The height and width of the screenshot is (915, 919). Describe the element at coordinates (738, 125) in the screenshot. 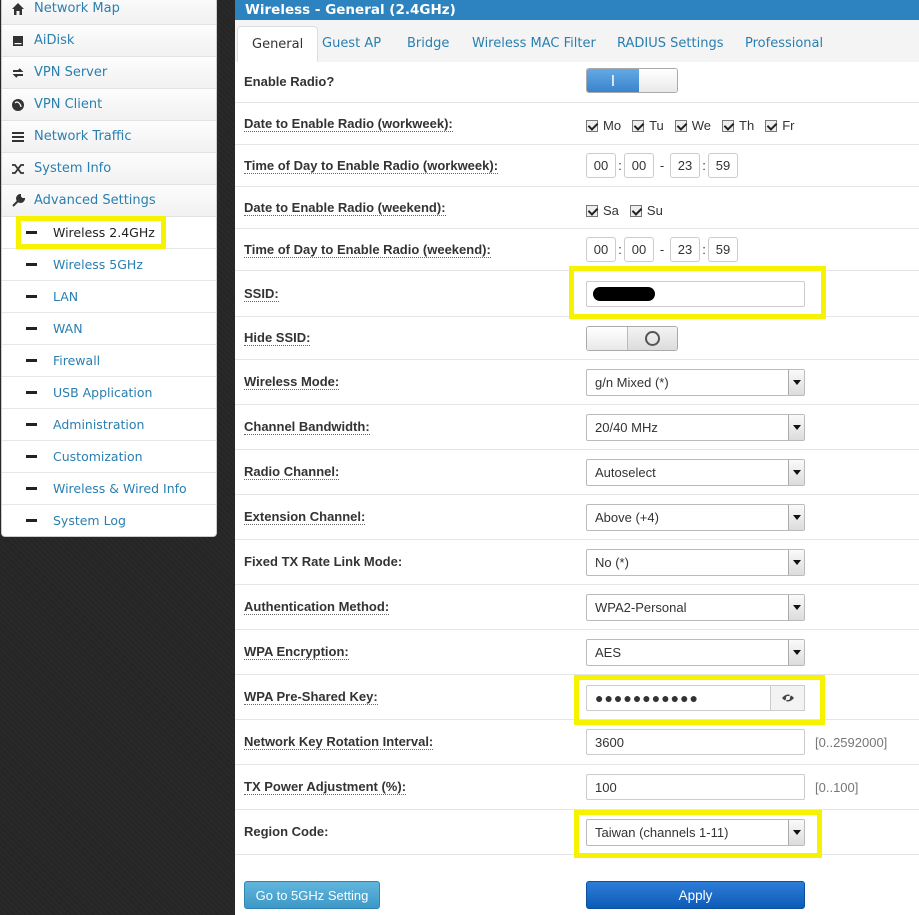

I see `checkbox-th: Th` at that location.